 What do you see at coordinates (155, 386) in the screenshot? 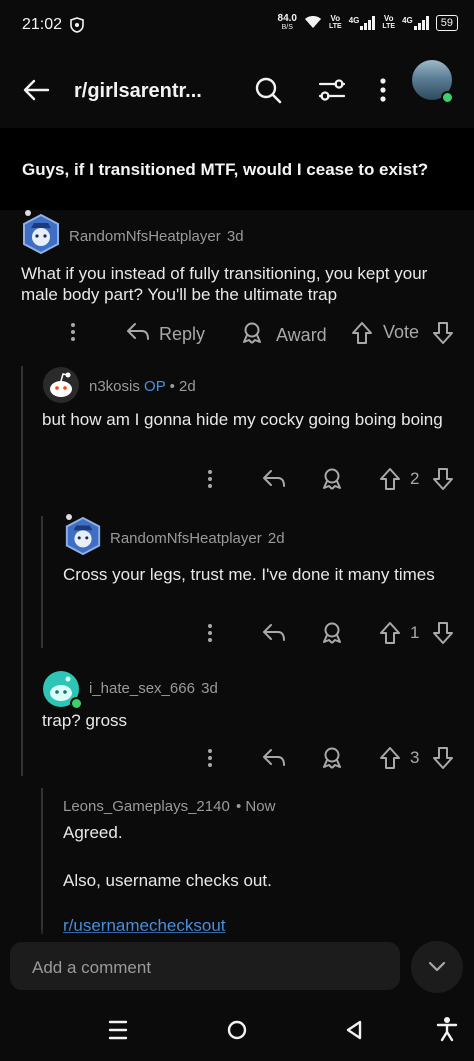
I see `op-badge: OP` at bounding box center [155, 386].